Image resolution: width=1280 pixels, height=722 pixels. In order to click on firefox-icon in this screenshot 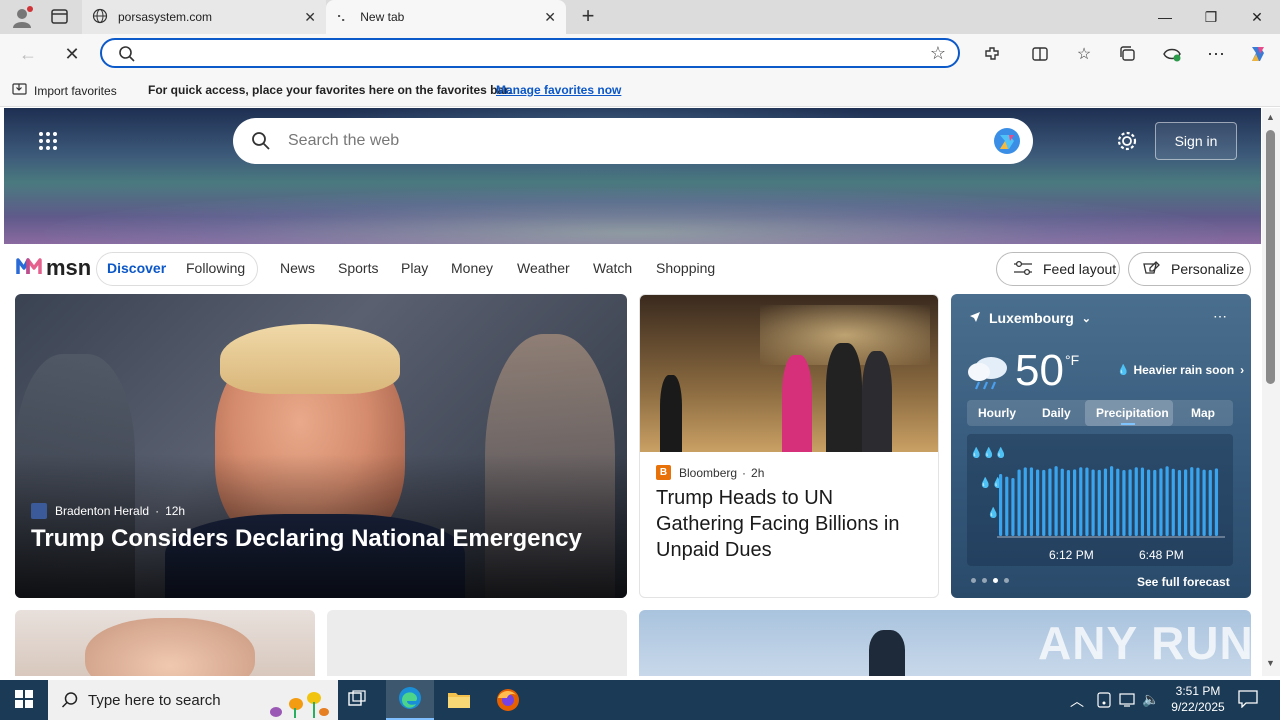, I will do `click(508, 701)`.